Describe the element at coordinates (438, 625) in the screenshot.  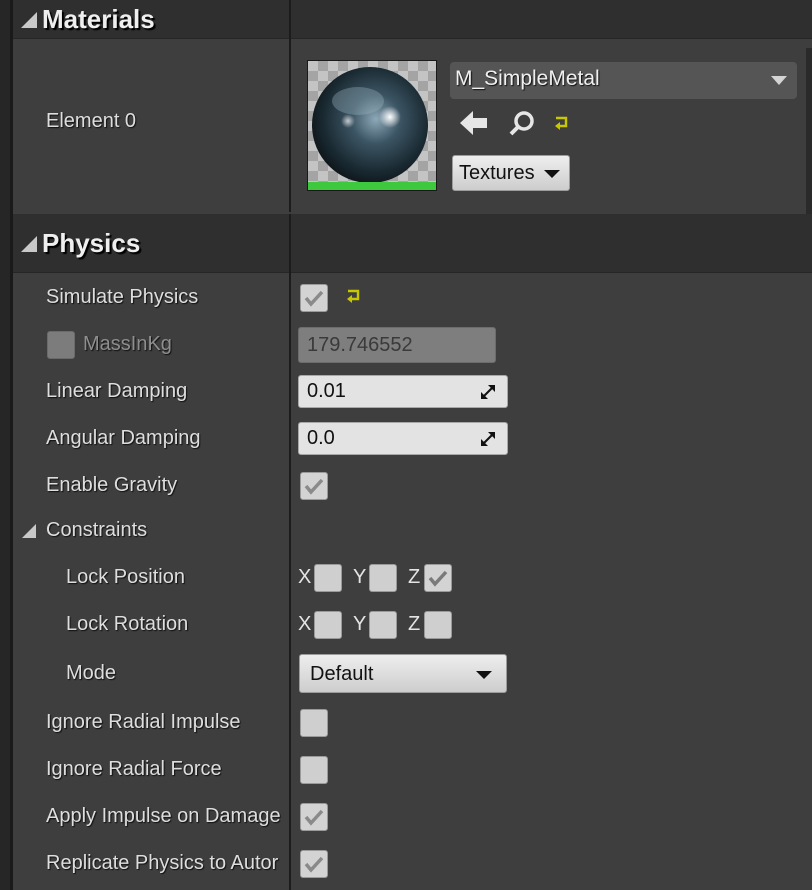
I see `lock-rotation-z-checkbox` at that location.